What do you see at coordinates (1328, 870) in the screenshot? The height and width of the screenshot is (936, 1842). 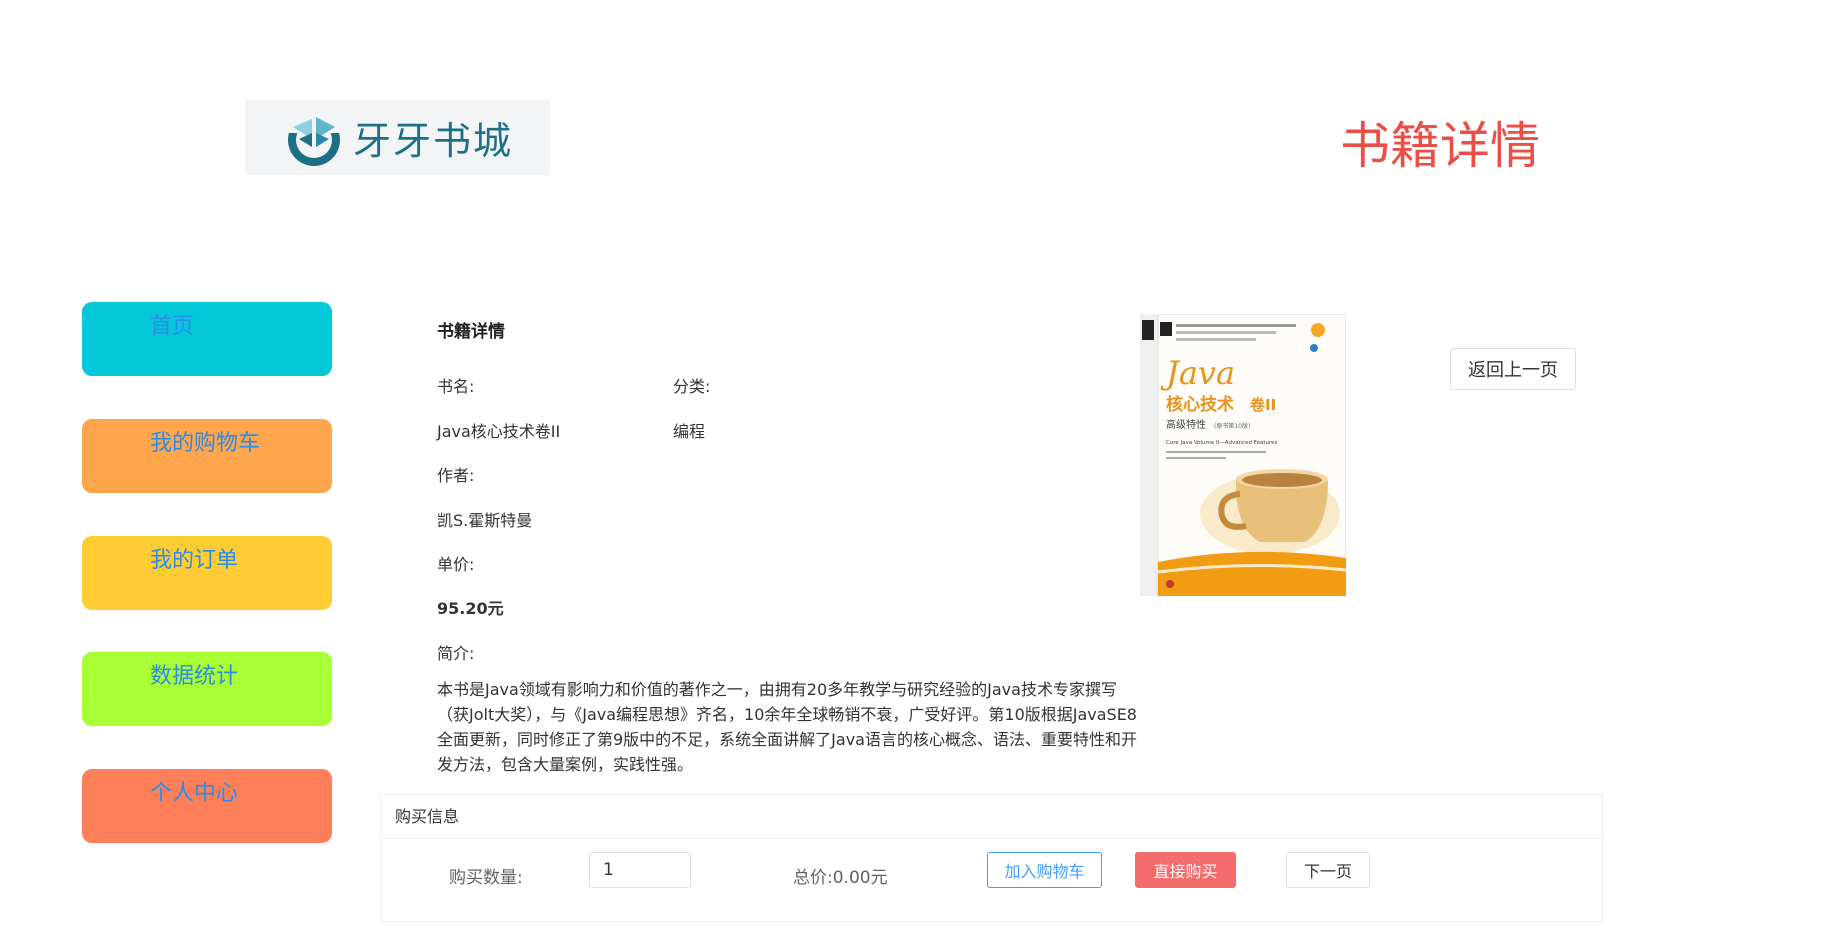 I see `next-page-button: 下一页` at bounding box center [1328, 870].